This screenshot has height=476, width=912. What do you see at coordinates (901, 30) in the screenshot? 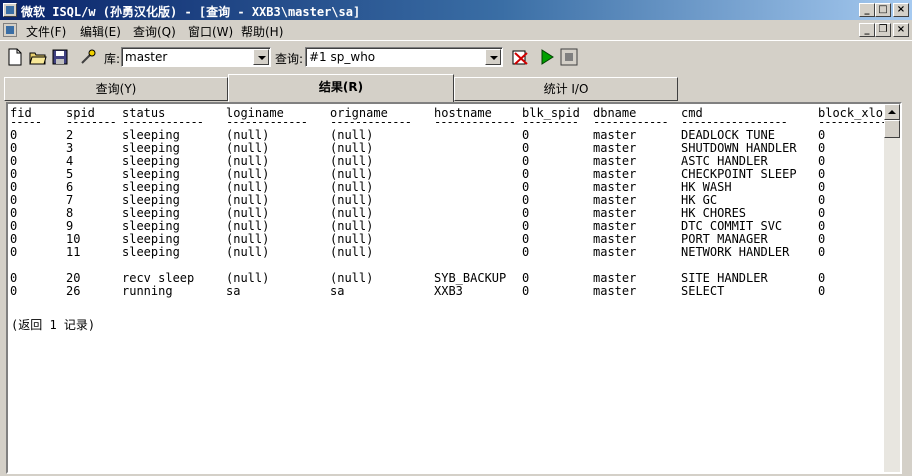
I see `mdi-close-button: ×` at bounding box center [901, 30].